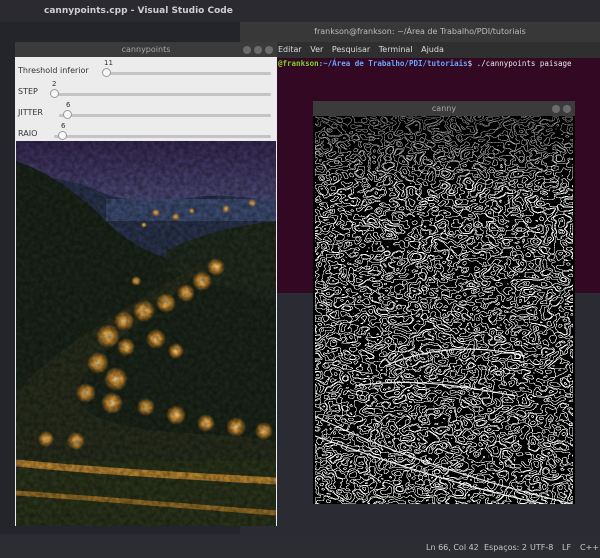 The image size is (600, 558). I want to click on status-cursor-position: Ln 66, Col 42, so click(452, 547).